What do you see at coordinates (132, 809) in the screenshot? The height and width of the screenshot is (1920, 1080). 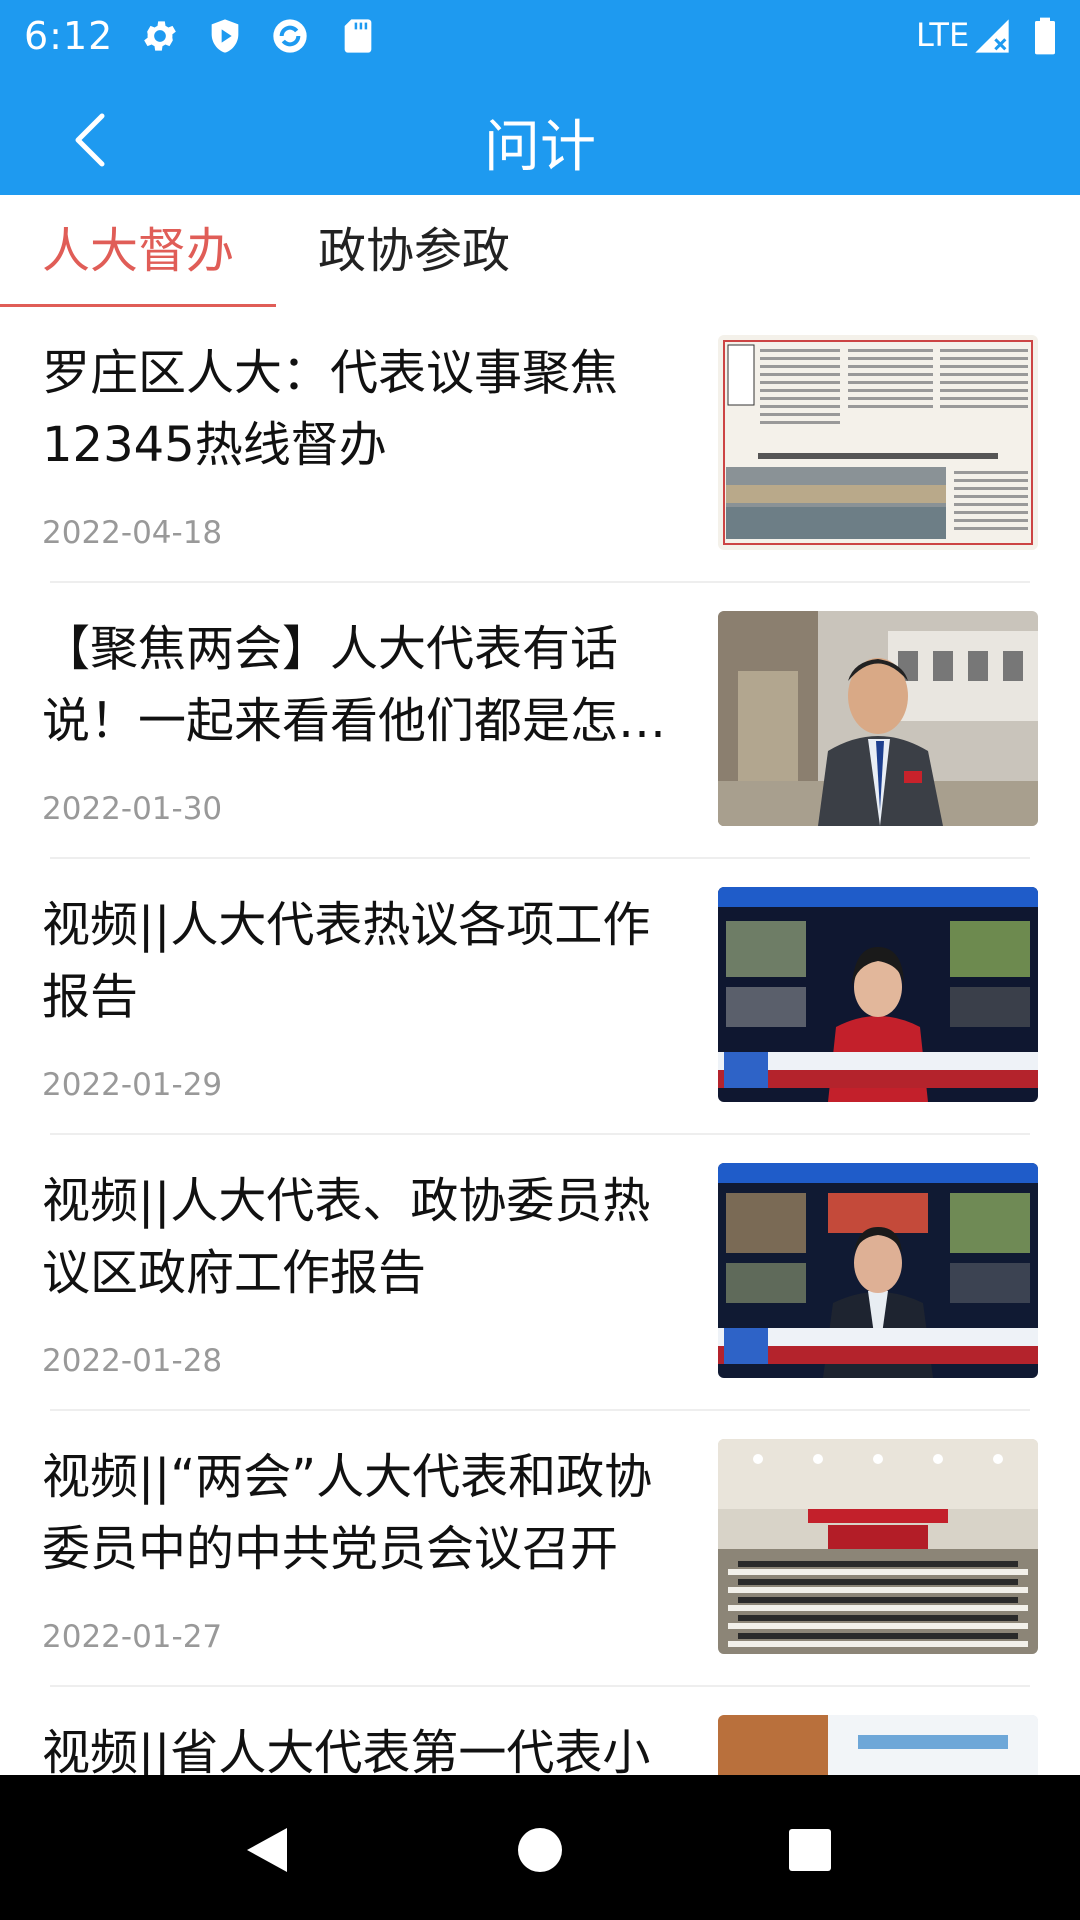 I see `article-date: 2022-01-30` at bounding box center [132, 809].